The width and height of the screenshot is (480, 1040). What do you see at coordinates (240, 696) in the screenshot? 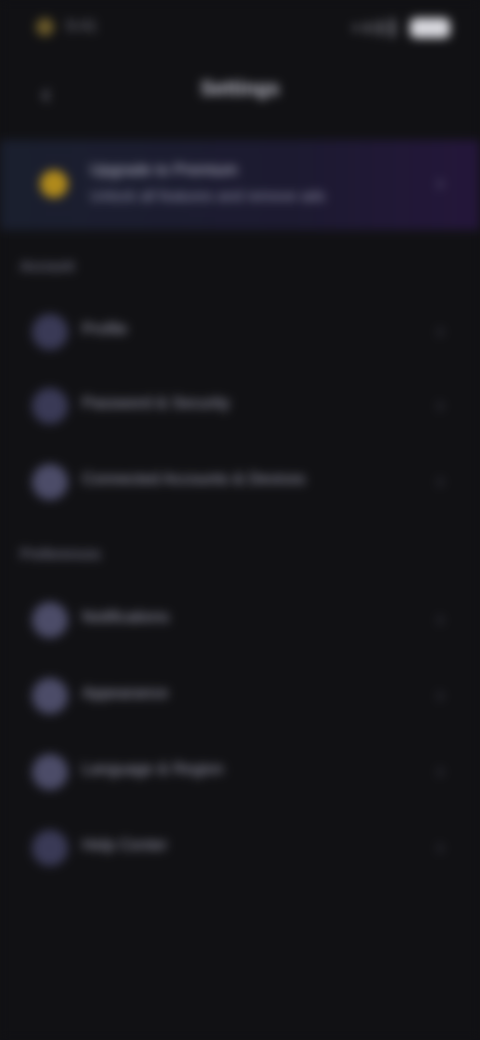
I see `settings-item-appearance: Appearance ›` at bounding box center [240, 696].